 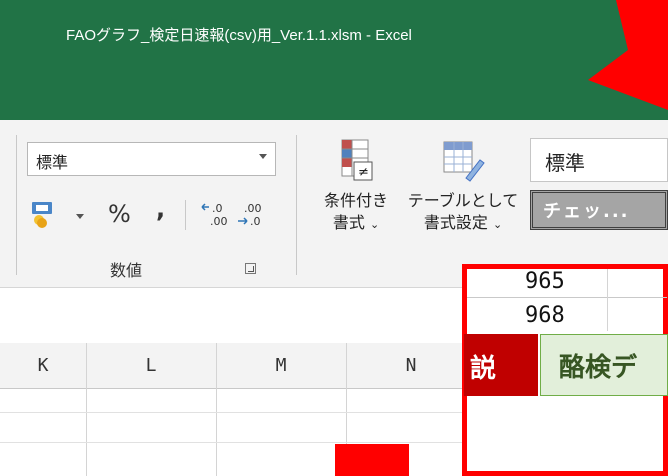 What do you see at coordinates (356, 187) in the screenshot?
I see `conditional-formatting-button: ≠ 条件付き 書式 ⌄` at bounding box center [356, 187].